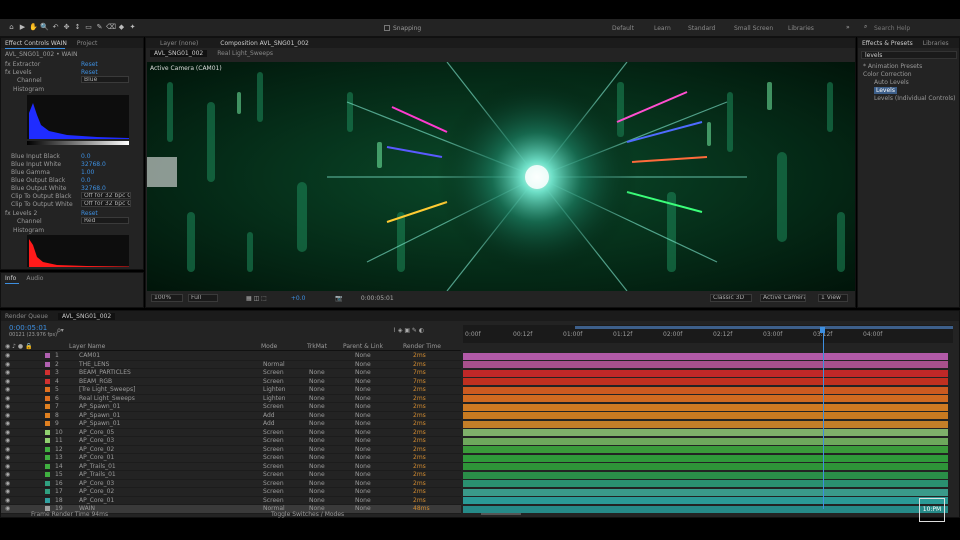 The width and height of the screenshot is (960, 540). What do you see at coordinates (94, 364) in the screenshot?
I see `layer-name: THE_LENS` at bounding box center [94, 364].